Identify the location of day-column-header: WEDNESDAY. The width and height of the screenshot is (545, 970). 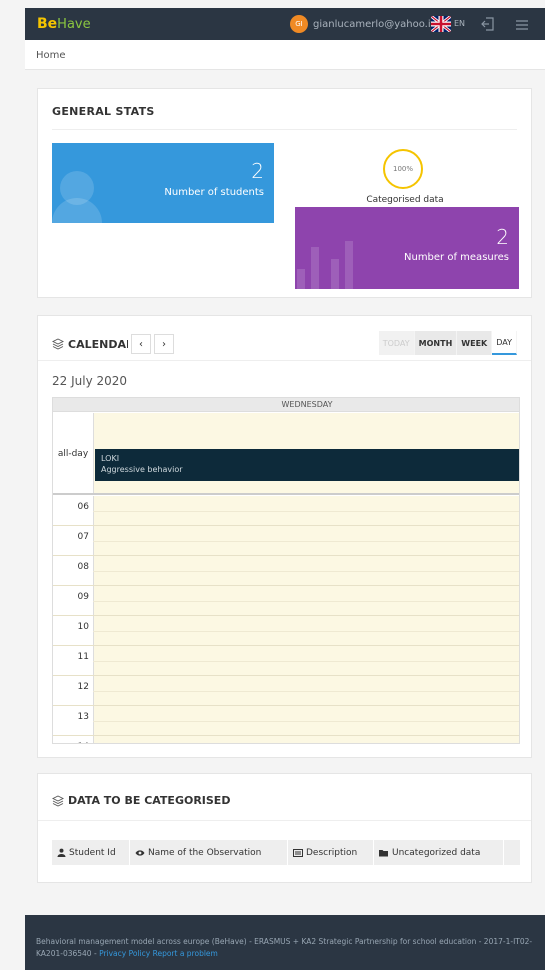
(286, 405).